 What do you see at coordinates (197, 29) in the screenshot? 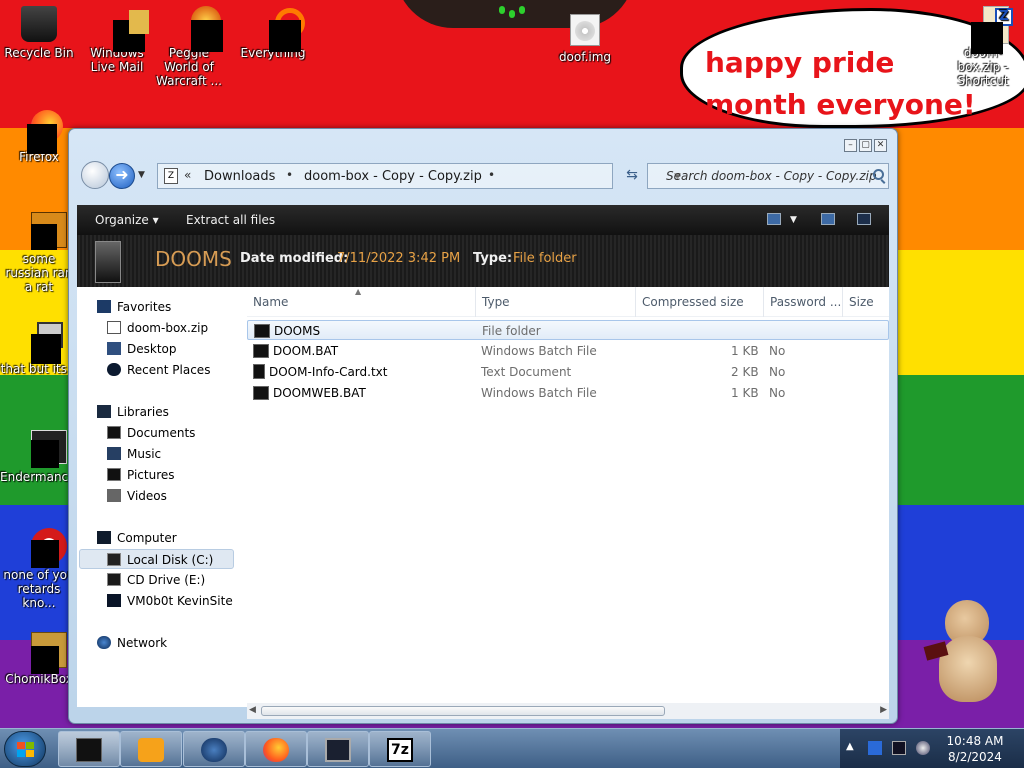
I see `peggle-icon` at bounding box center [197, 29].